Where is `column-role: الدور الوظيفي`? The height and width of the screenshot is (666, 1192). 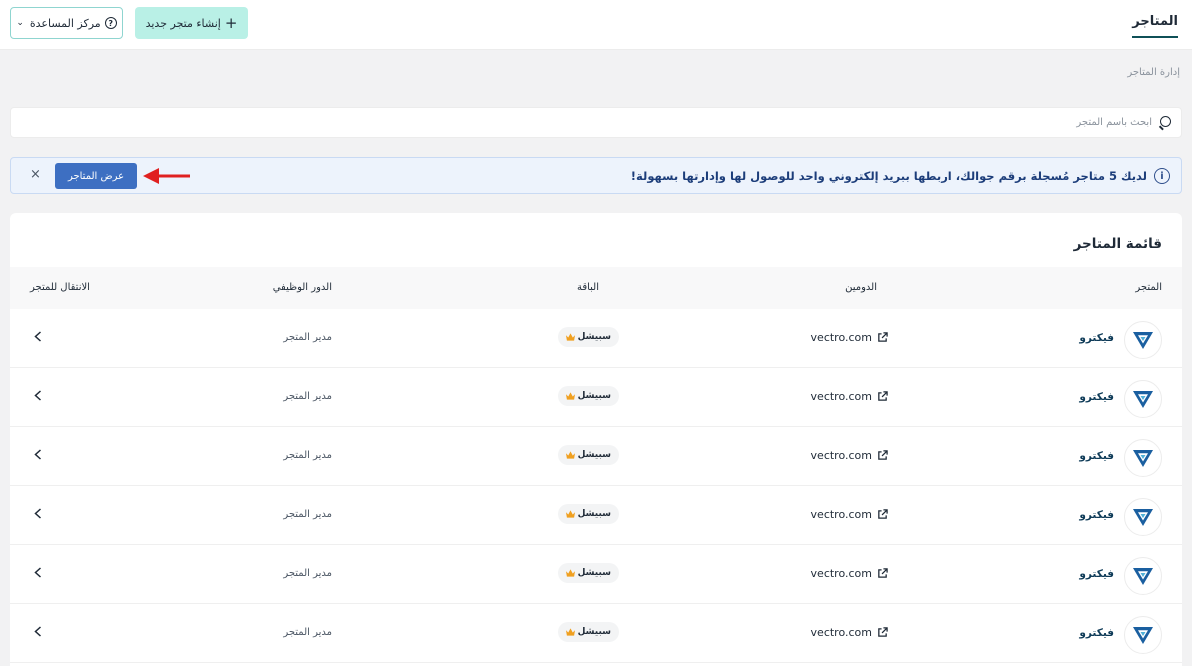 column-role: الدور الوظيفي is located at coordinates (302, 287).